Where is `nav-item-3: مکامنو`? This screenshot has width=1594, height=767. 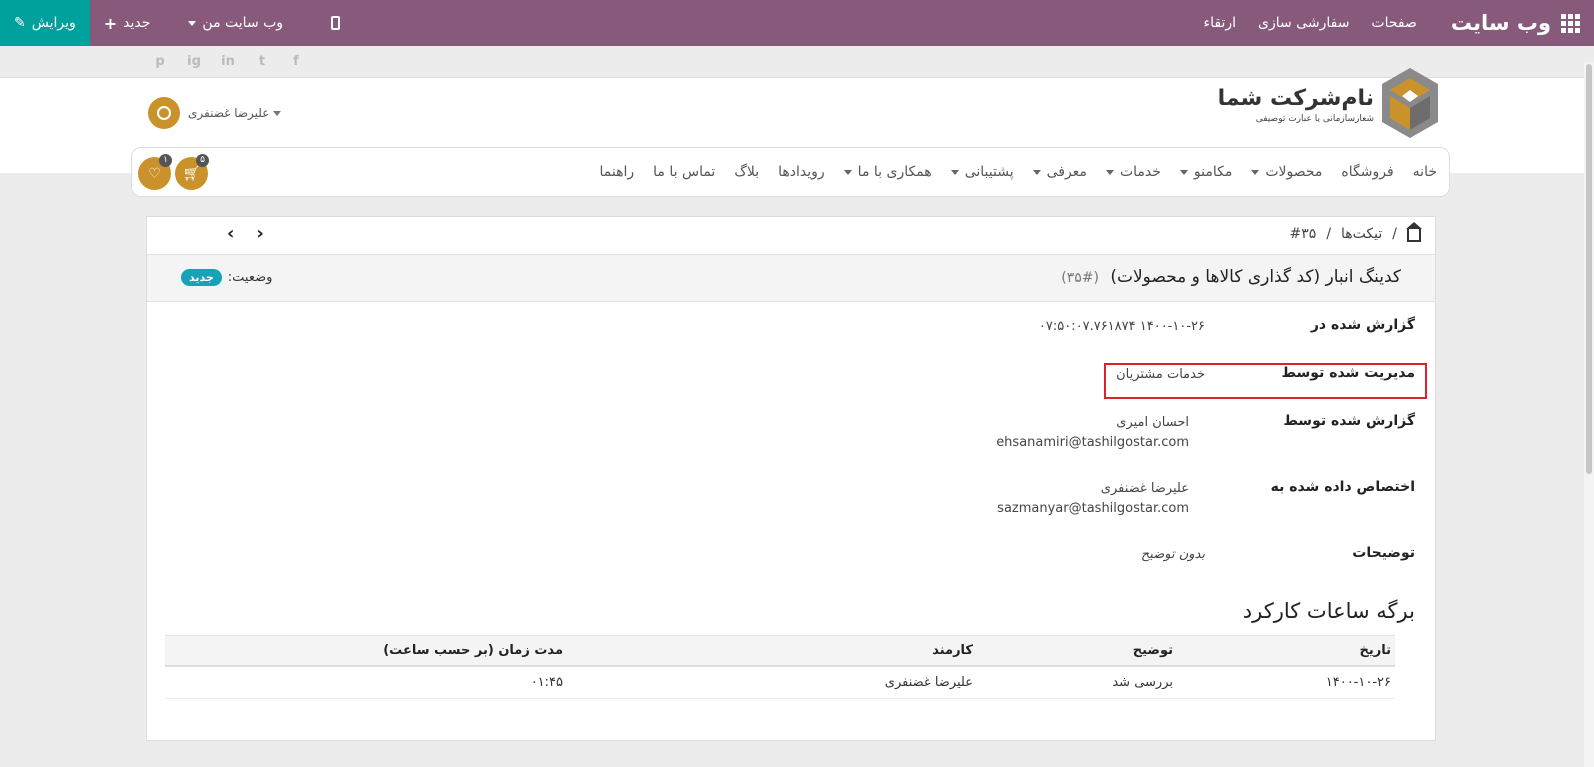
nav-item-3: مکامنو is located at coordinates (1206, 172).